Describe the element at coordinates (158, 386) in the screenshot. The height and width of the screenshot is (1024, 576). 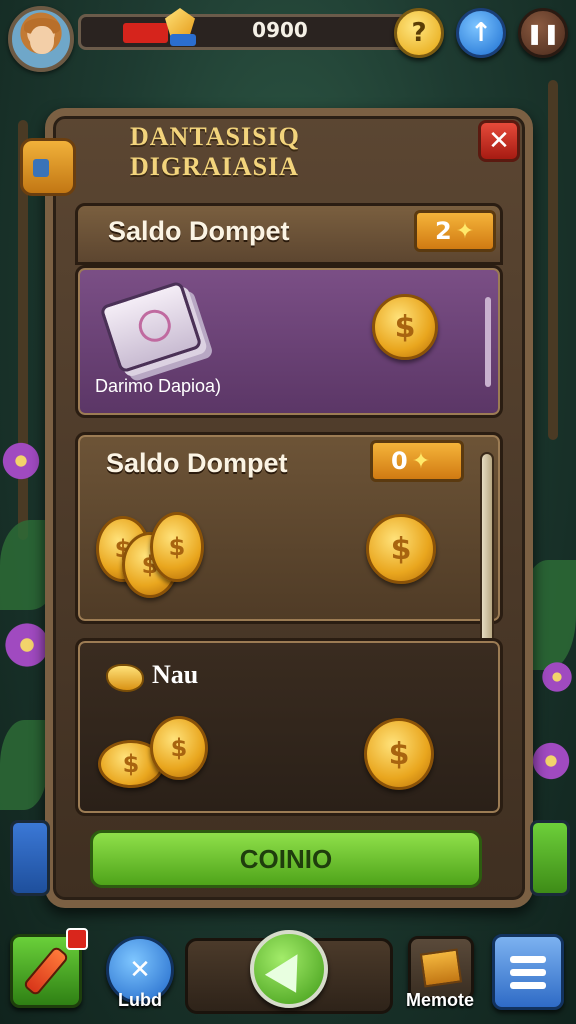
I see `card-caption: Darimo Dapioa)` at that location.